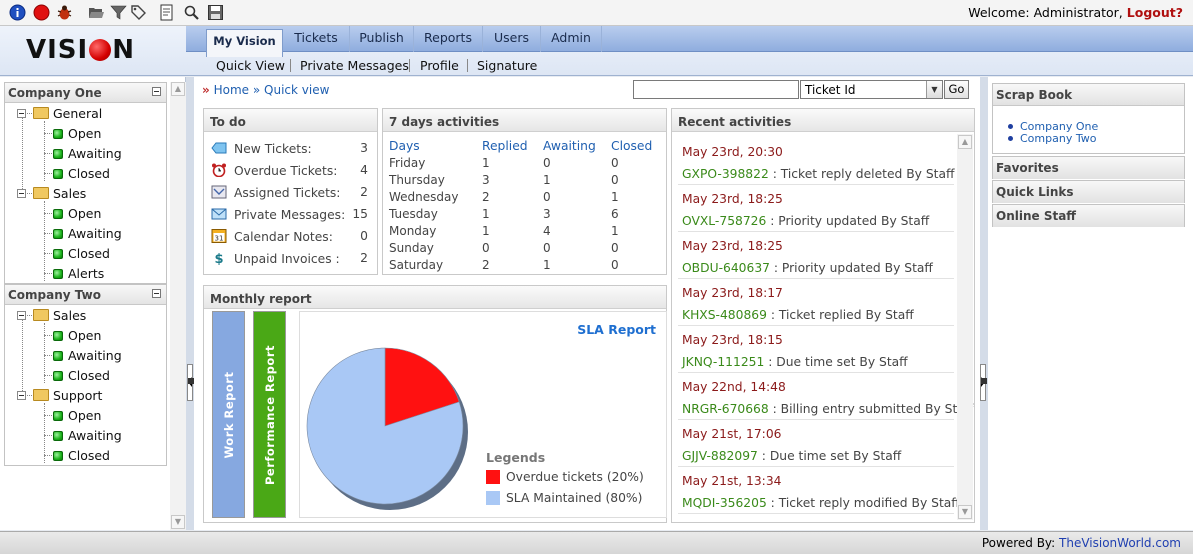 The image size is (1193, 554). What do you see at coordinates (616, 329) in the screenshot?
I see `sla-report-title: SLA Report` at bounding box center [616, 329].